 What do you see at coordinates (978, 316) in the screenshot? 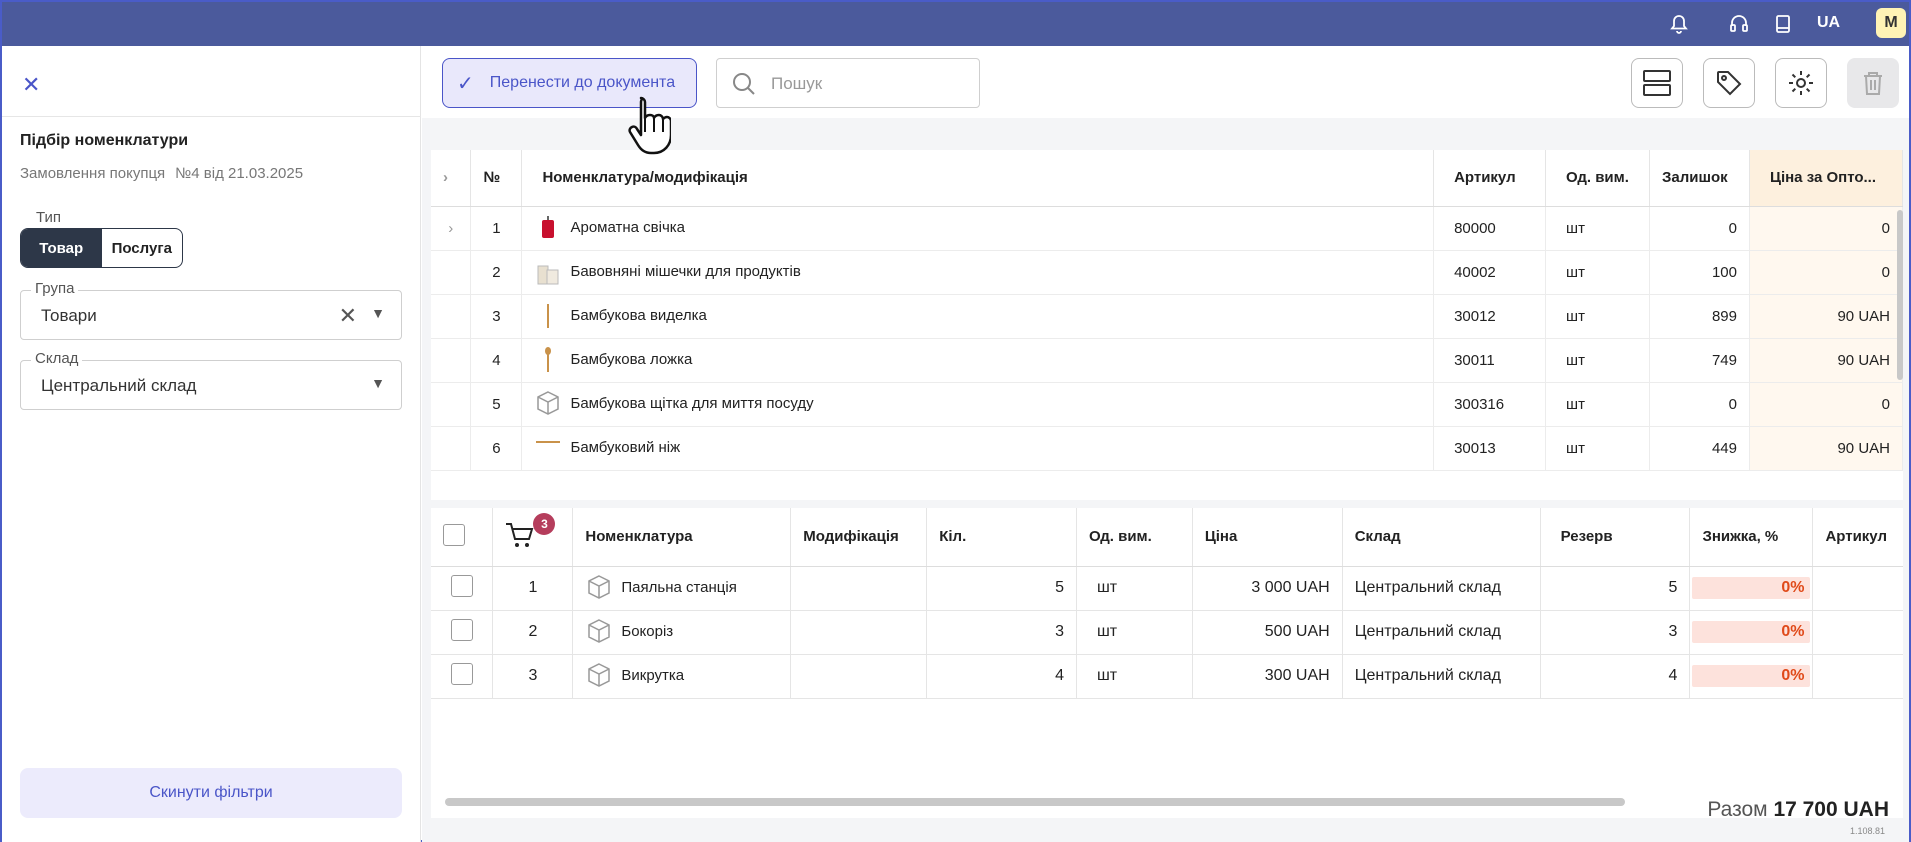
I see `row-name-cell: Бамбукова виделка` at bounding box center [978, 316].